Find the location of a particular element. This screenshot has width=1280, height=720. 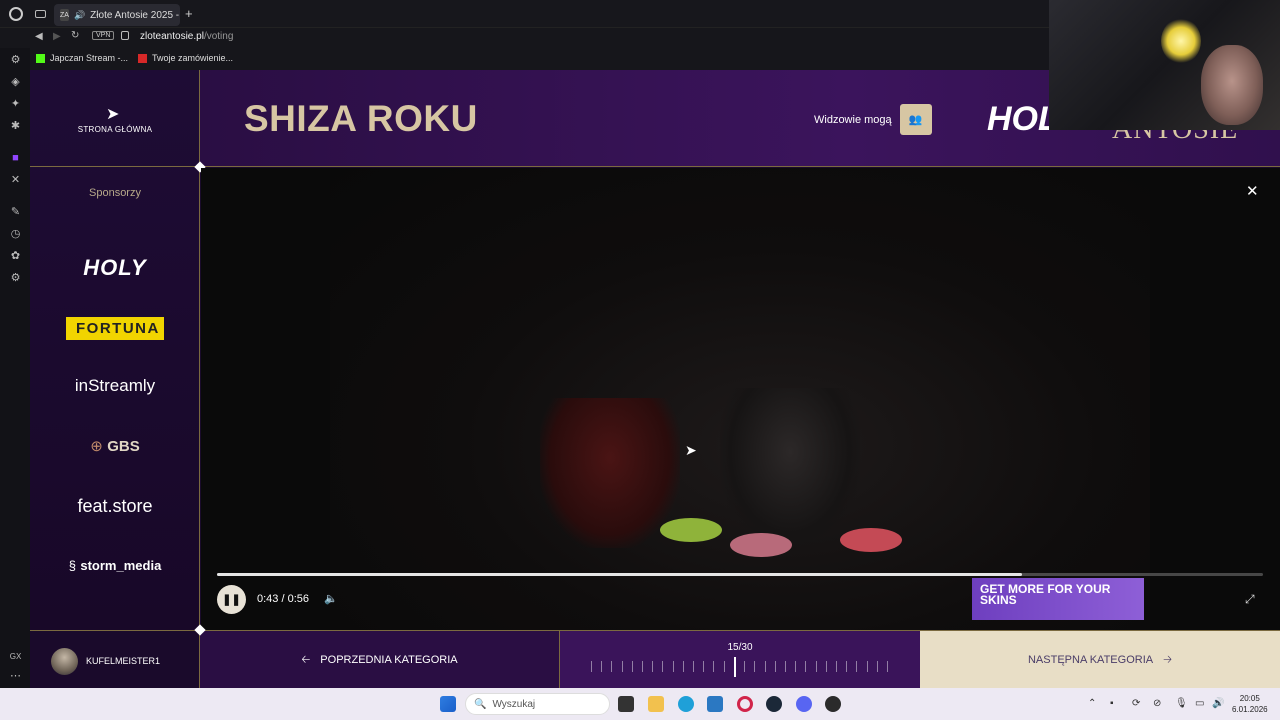

users-icon: 👥 is located at coordinates (915, 120).